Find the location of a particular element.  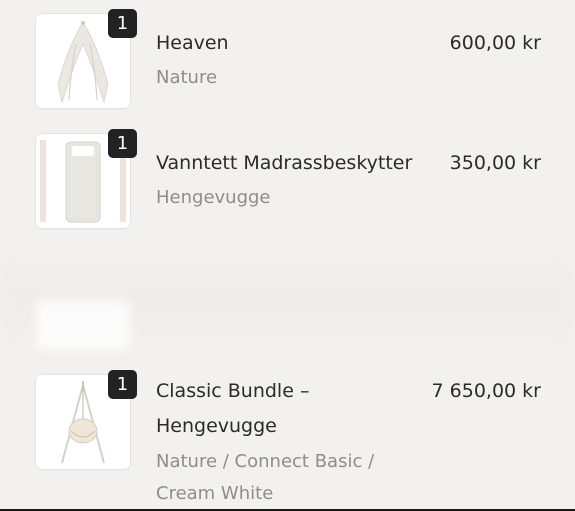

product-price: 600,00 kr is located at coordinates (495, 43).